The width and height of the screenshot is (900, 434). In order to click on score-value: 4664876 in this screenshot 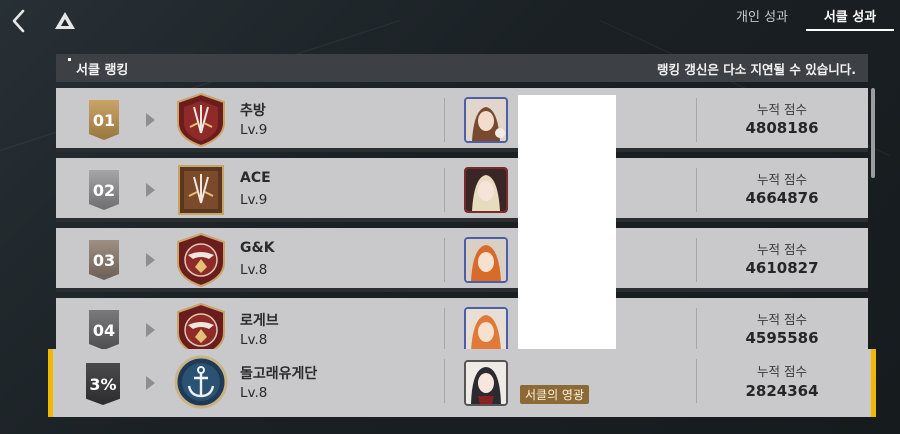, I will do `click(782, 198)`.